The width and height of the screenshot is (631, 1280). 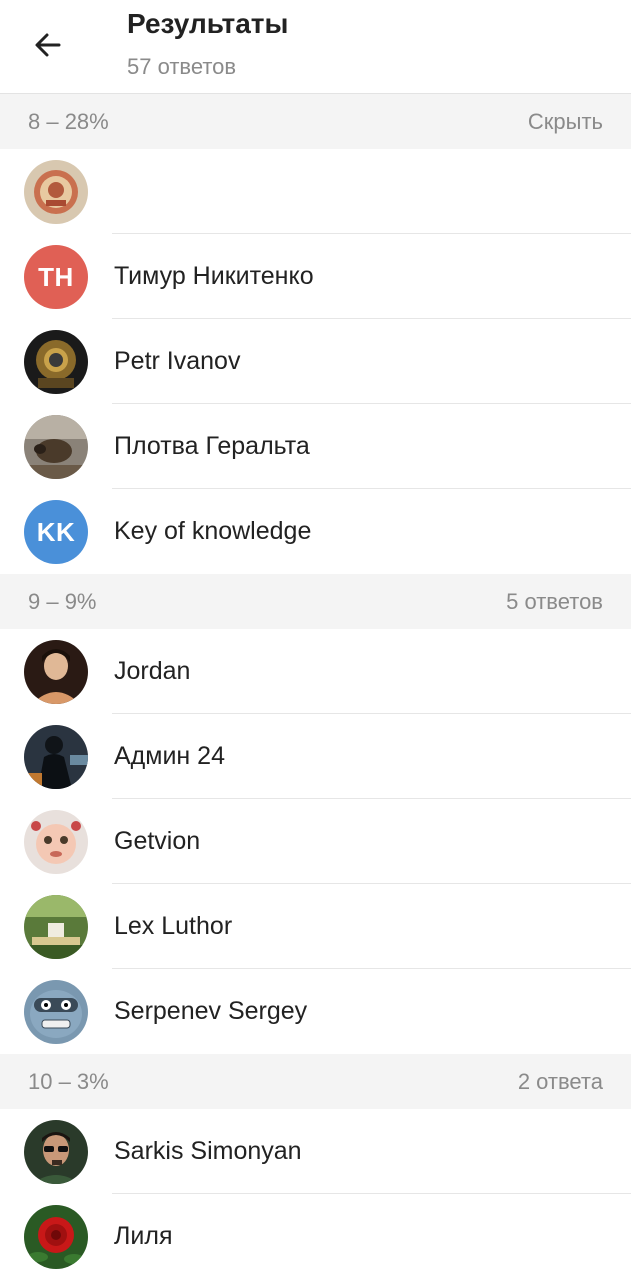 I want to click on dark-figure-photo-icon, so click(x=56, y=757).